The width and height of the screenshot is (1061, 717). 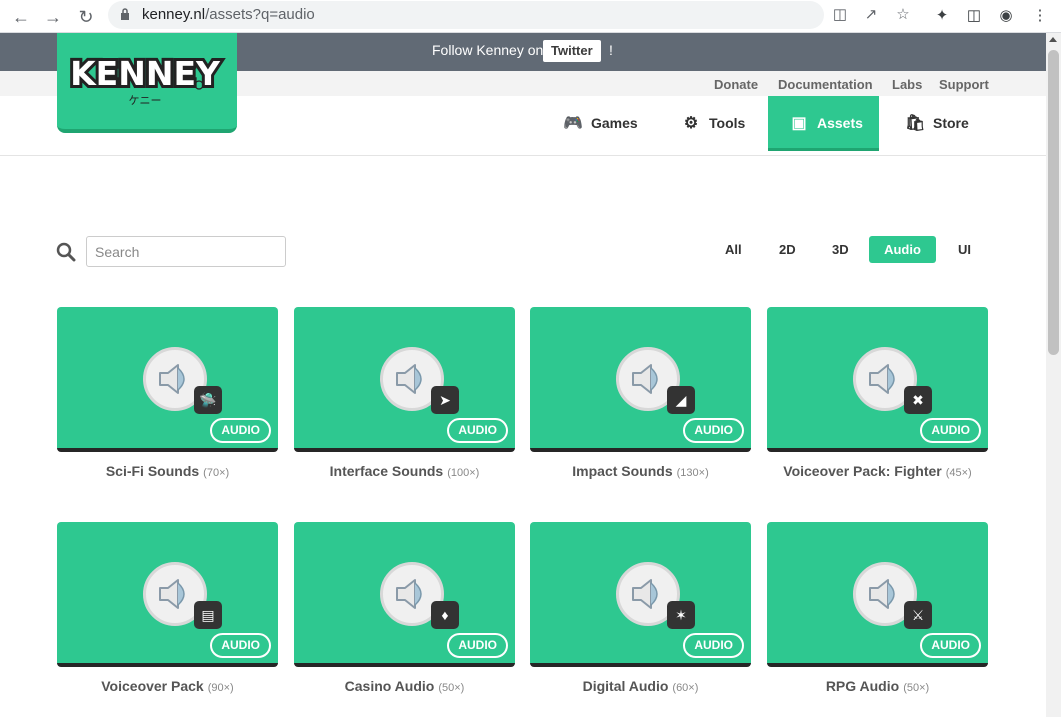 What do you see at coordinates (125, 14) in the screenshot?
I see `lock-icon` at bounding box center [125, 14].